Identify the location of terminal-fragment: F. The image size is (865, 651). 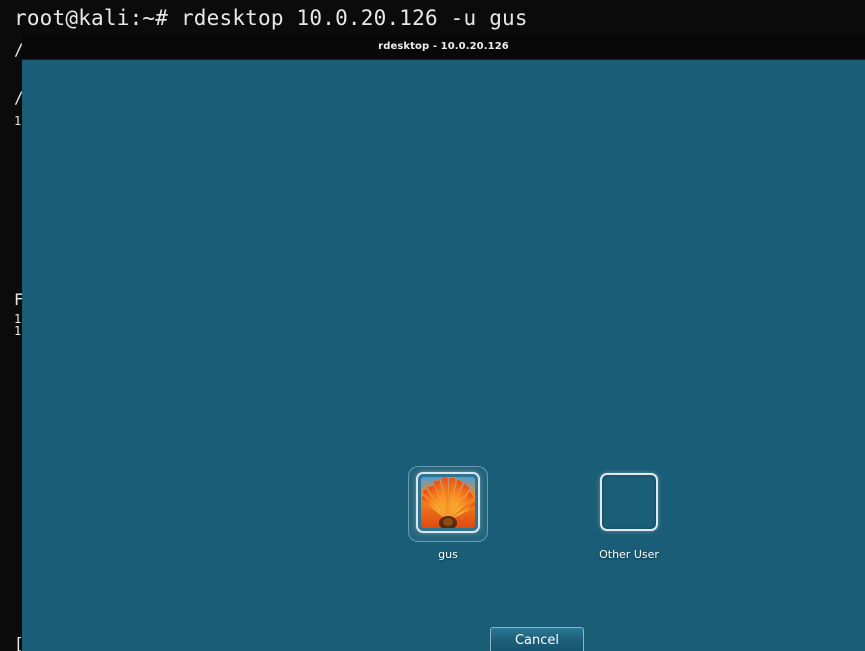
(18, 299).